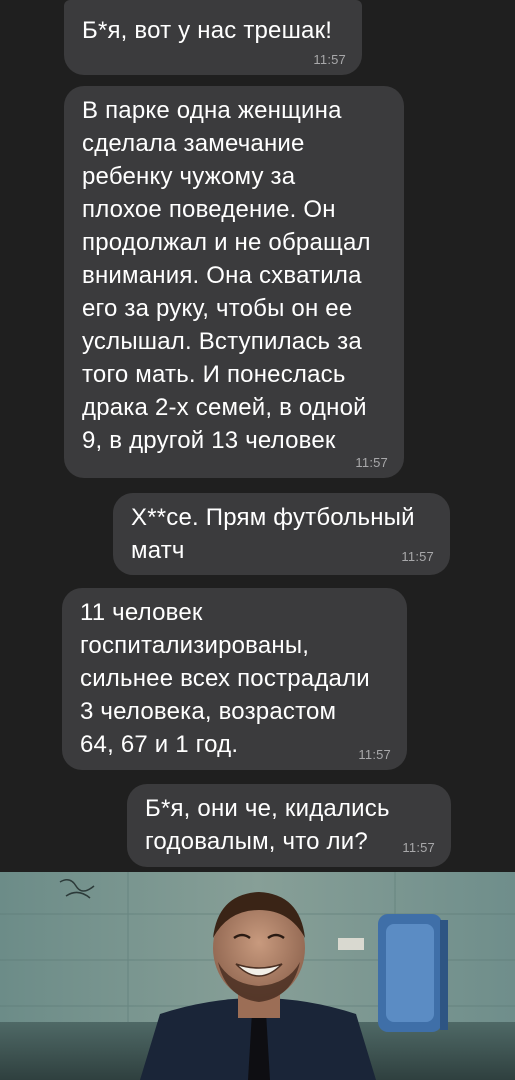 This screenshot has width=515, height=1080. I want to click on message-bubble: Х**се. Прям футбольный матч 11:57, so click(281, 534).